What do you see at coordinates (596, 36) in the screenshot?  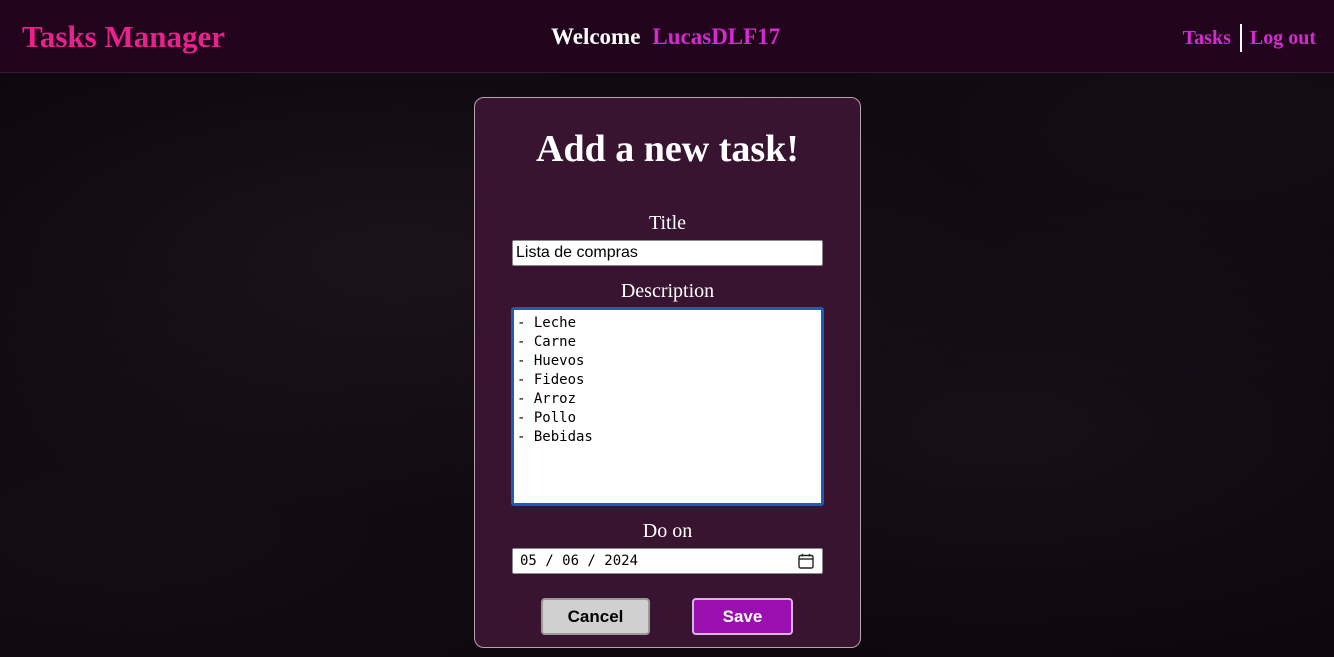 I see `welcome-label: Welcome` at bounding box center [596, 36].